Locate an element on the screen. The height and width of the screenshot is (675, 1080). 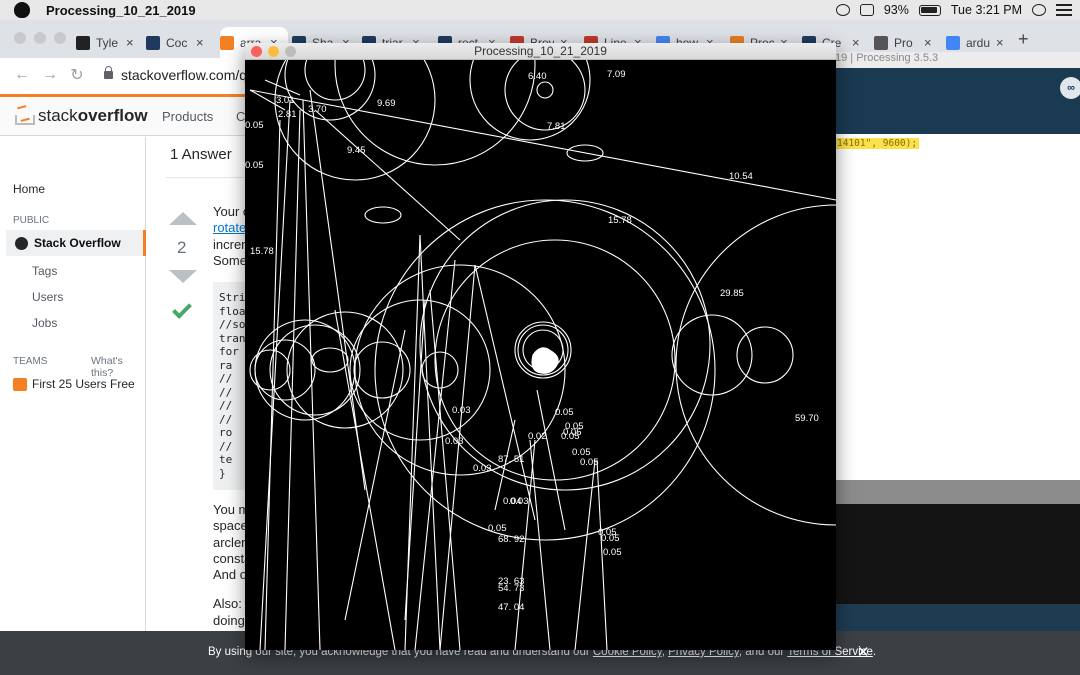
clock: Tue 3:21 PM is located at coordinates (986, 10).